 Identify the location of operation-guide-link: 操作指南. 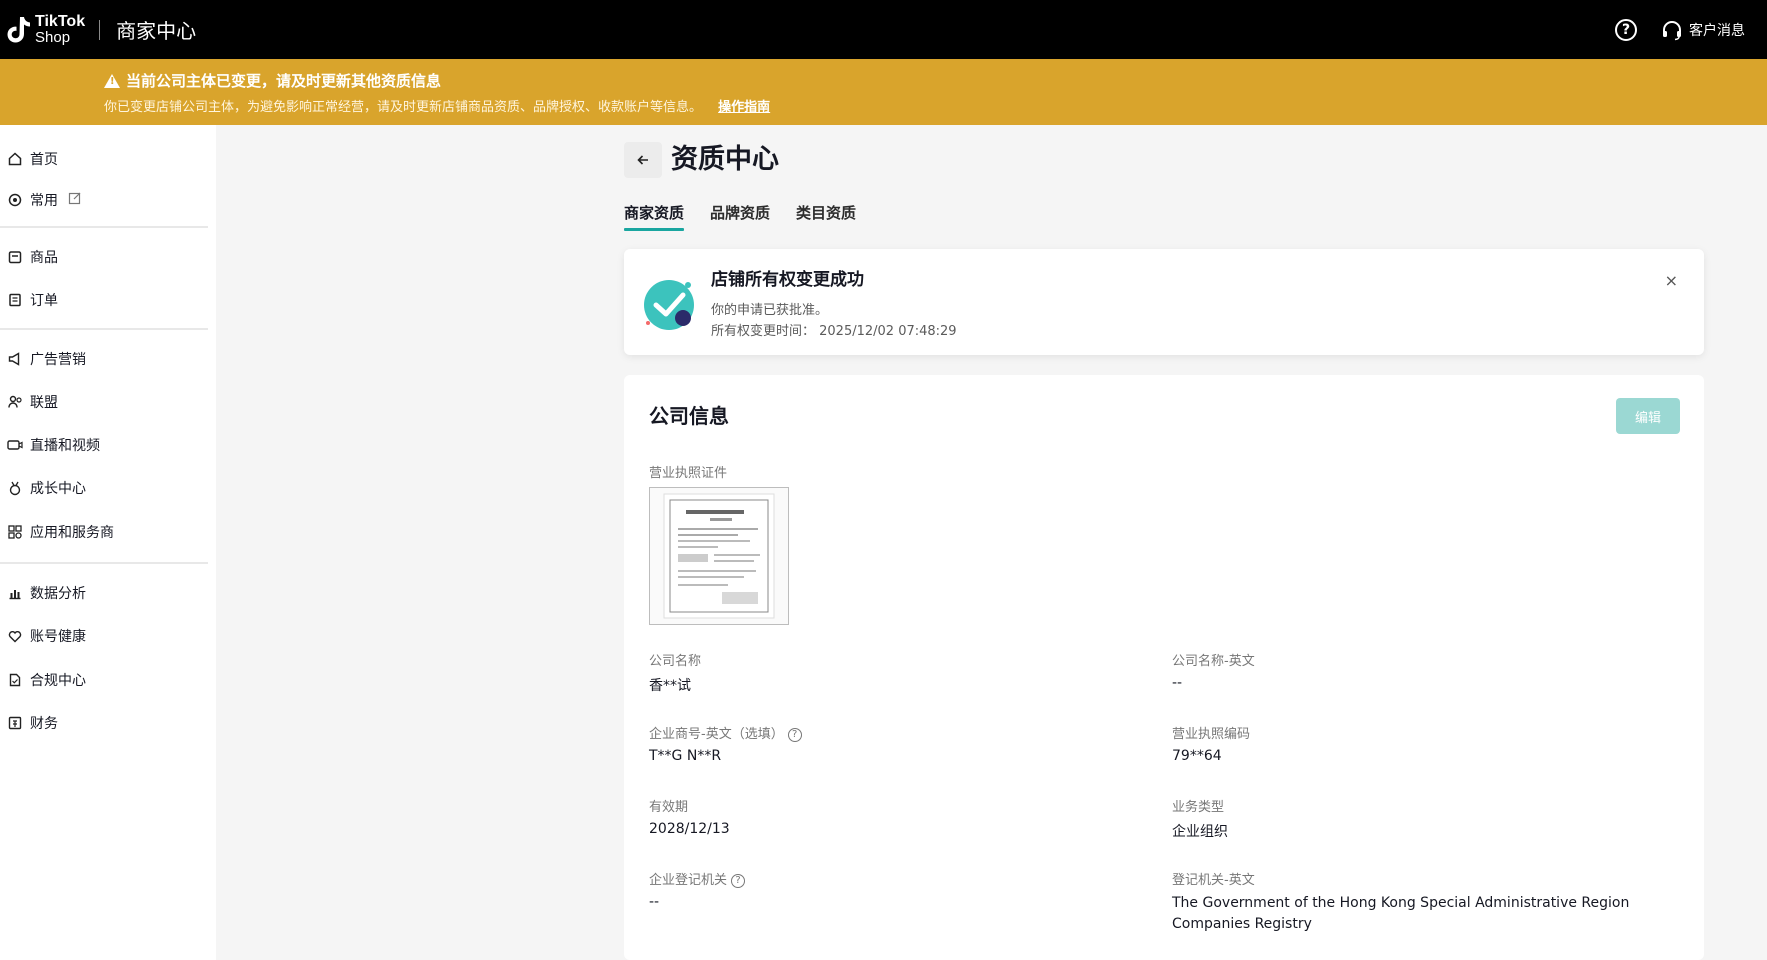
(744, 107).